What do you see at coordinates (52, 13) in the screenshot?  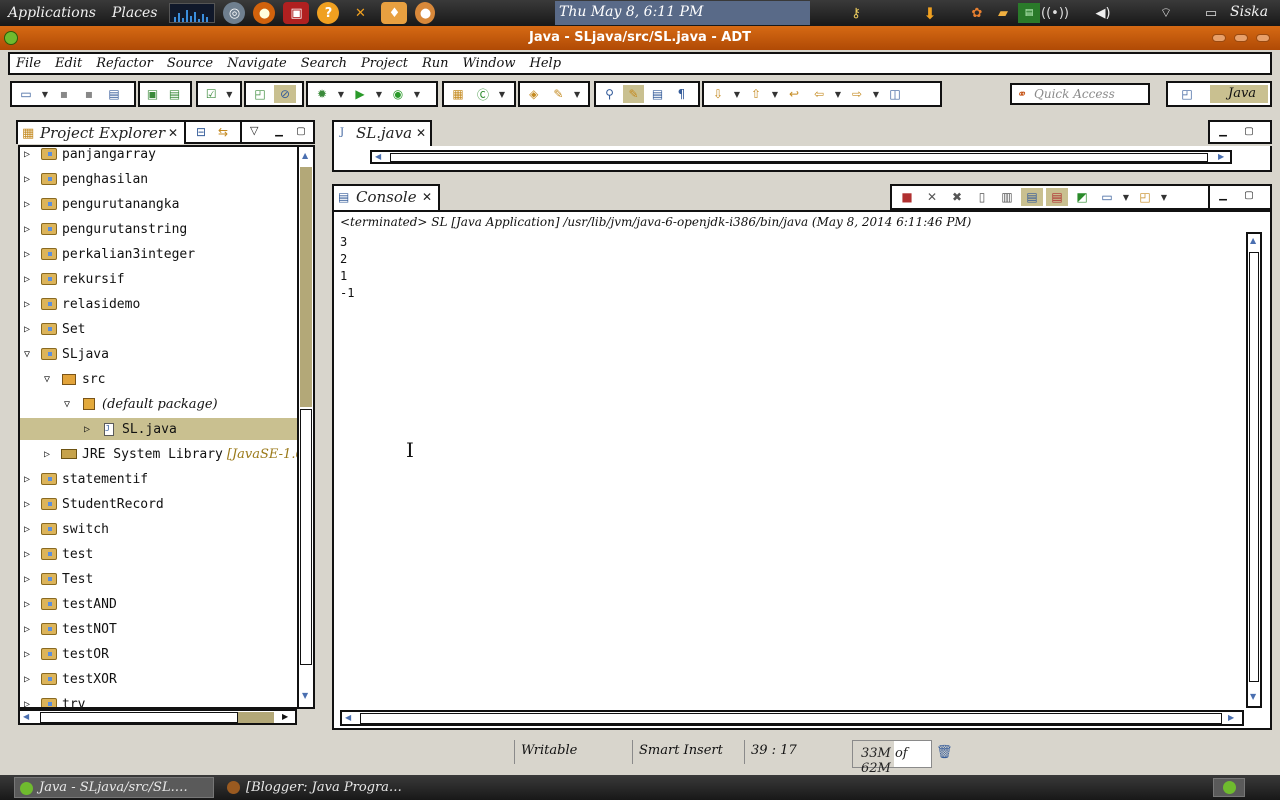 I see `applications-menu: Applications` at bounding box center [52, 13].